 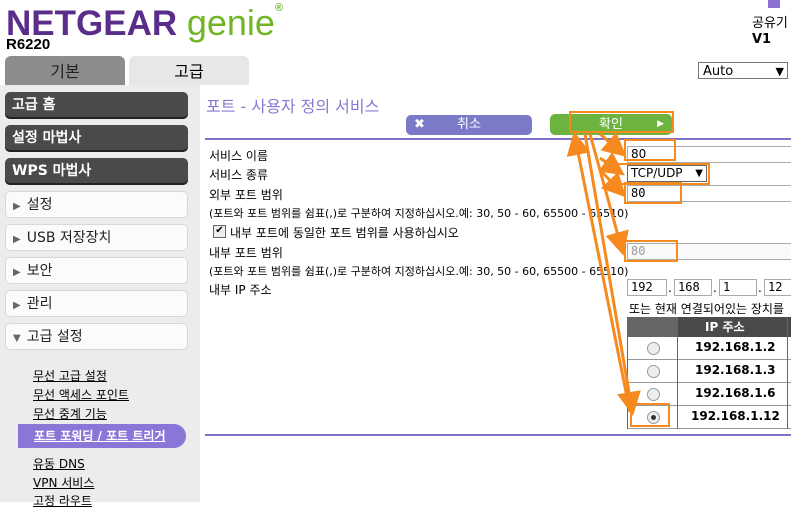 I want to click on header-info-line2: V1, so click(x=762, y=39).